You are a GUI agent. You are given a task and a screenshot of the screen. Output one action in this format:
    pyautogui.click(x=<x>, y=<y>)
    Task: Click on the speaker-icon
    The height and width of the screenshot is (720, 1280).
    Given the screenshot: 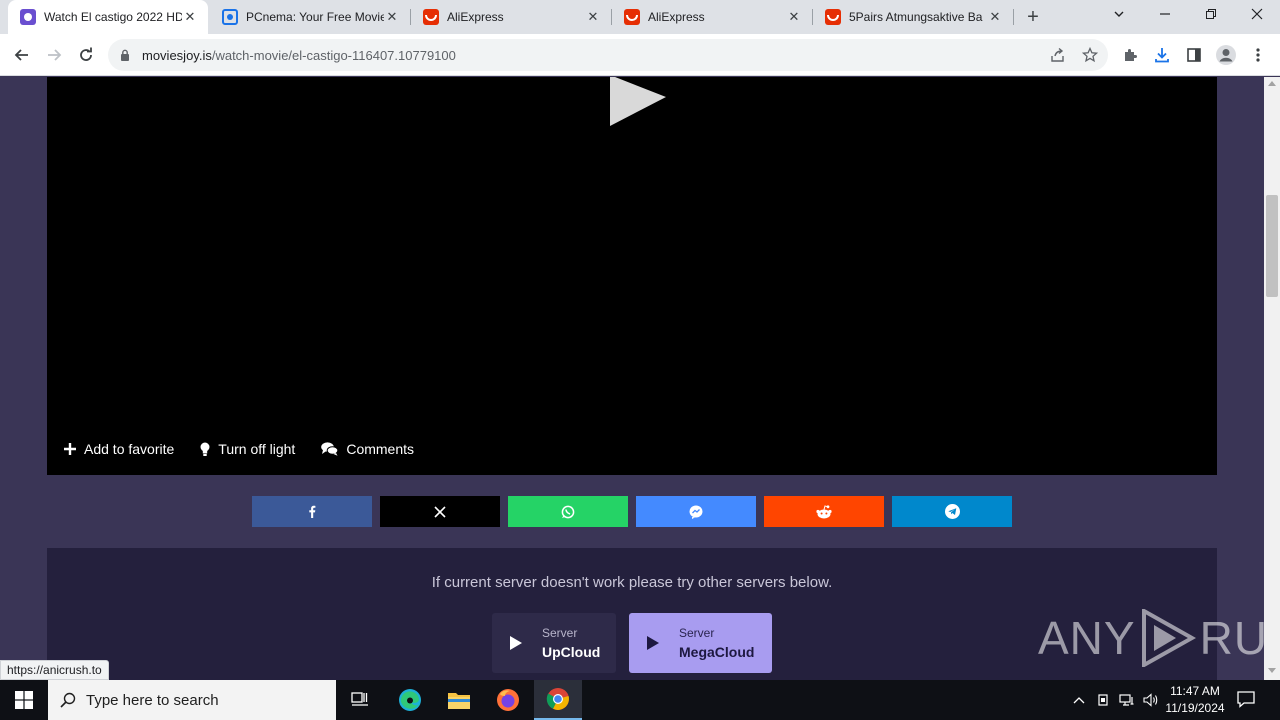 What is the action you would take?
    pyautogui.click(x=1150, y=700)
    